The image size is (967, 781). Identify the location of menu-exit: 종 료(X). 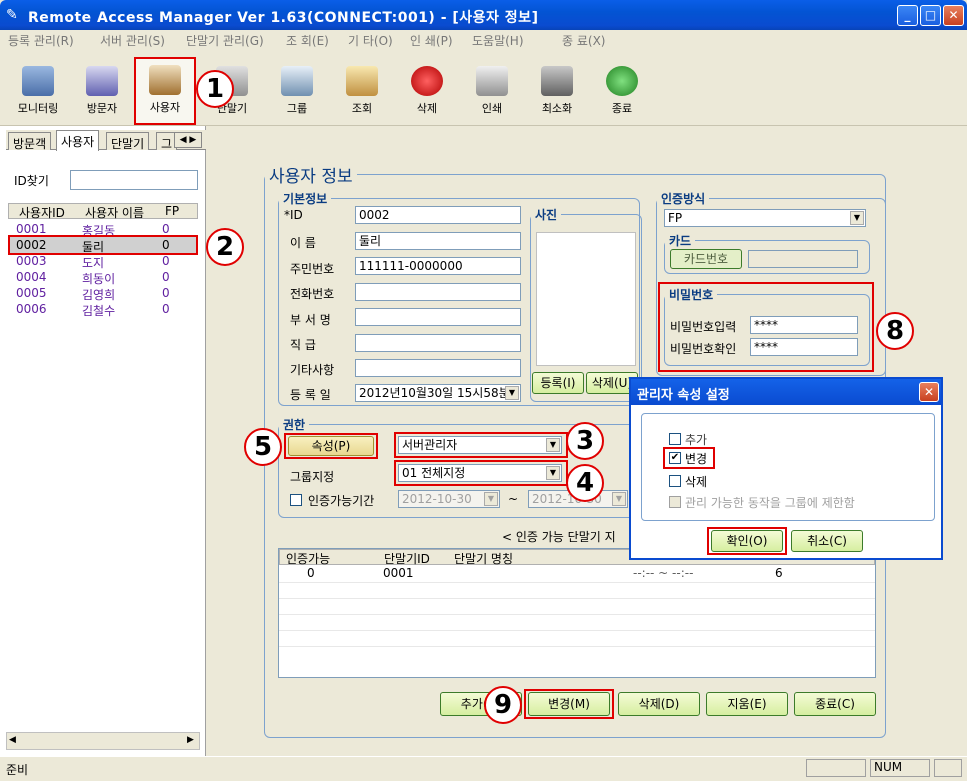
(583, 40).